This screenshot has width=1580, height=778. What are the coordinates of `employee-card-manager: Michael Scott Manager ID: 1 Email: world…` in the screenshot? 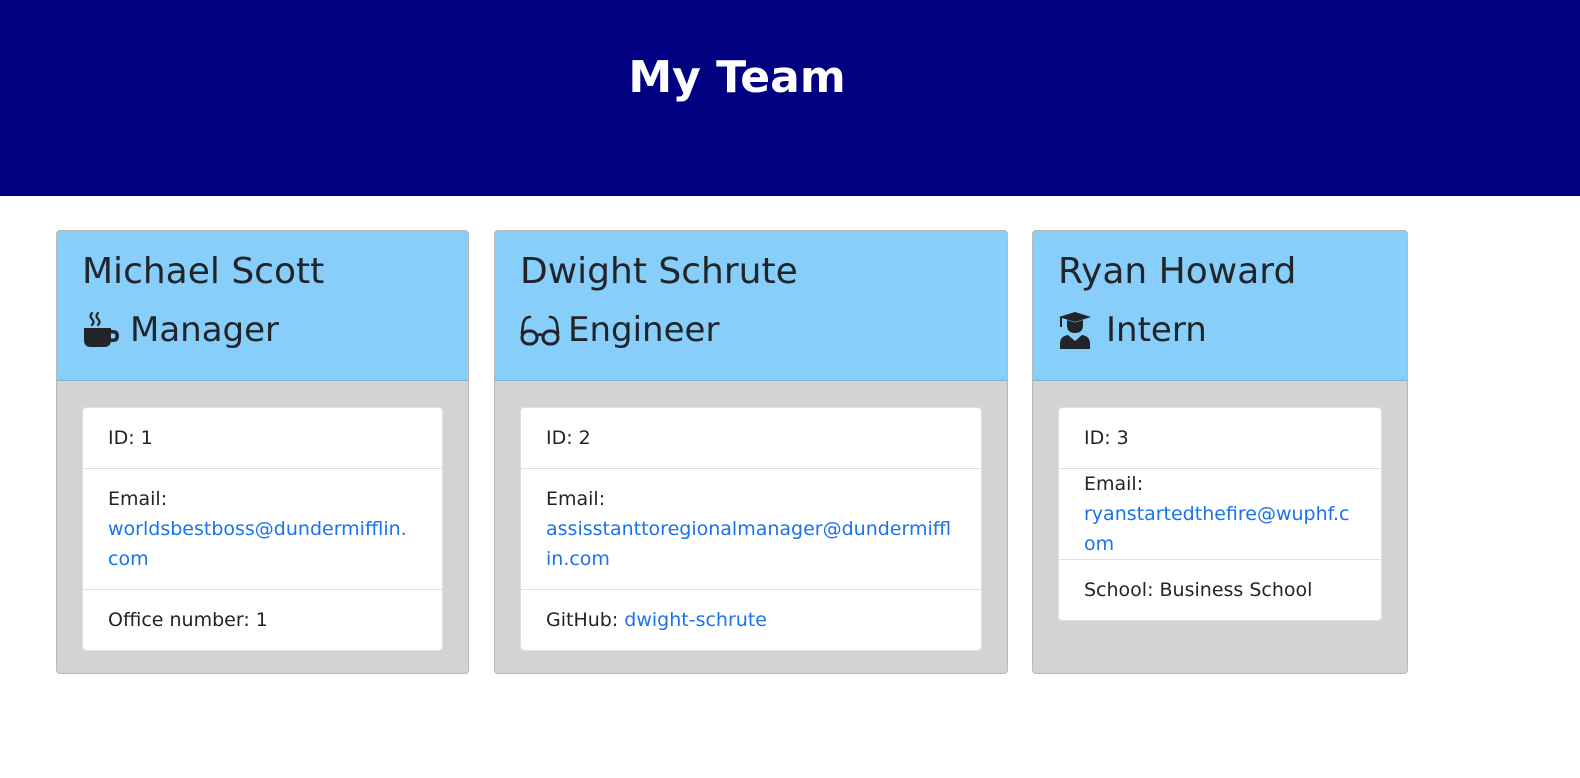 It's located at (262, 452).